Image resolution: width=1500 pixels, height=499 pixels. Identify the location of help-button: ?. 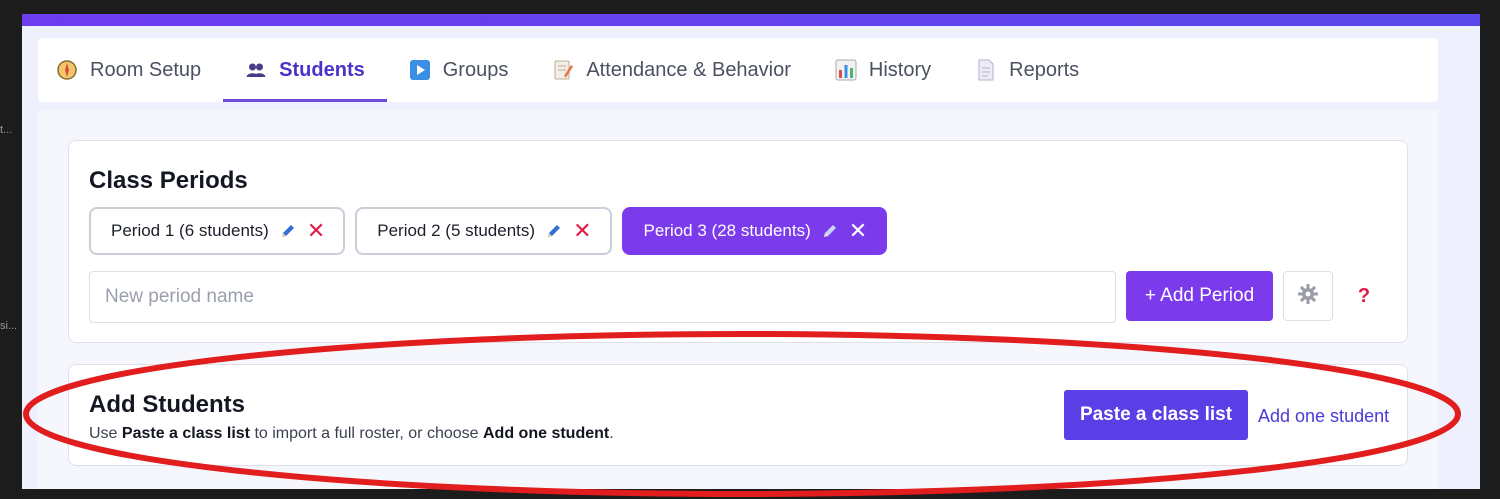
(1364, 296).